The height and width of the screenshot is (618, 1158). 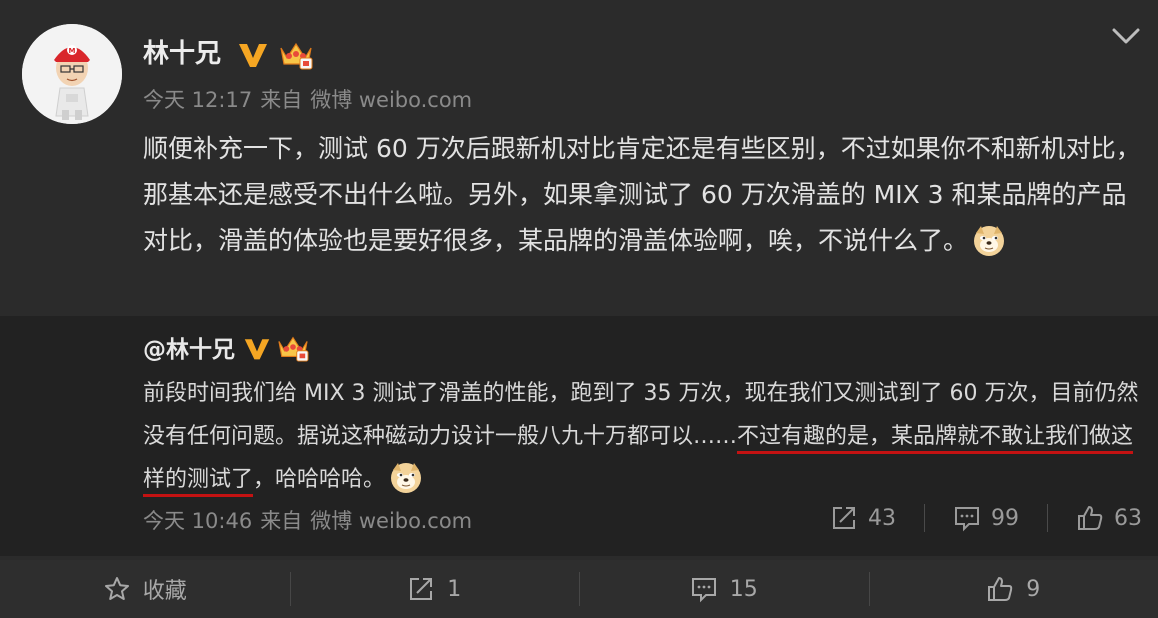 I want to click on repost-author-name: @林十兄, so click(x=189, y=350).